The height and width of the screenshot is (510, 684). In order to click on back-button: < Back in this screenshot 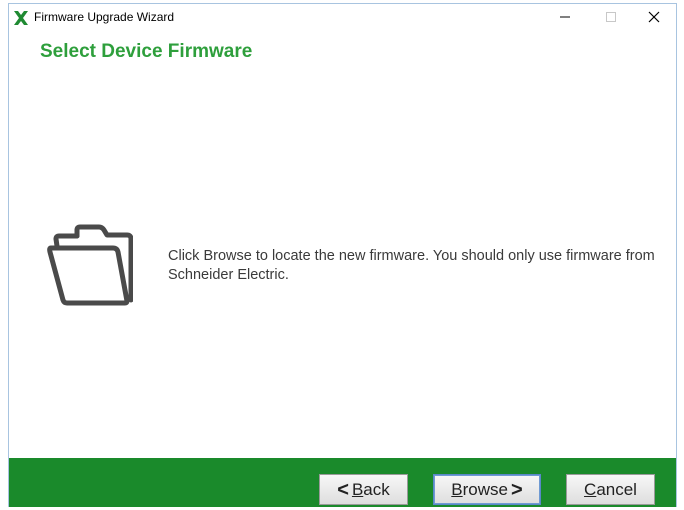, I will do `click(363, 489)`.